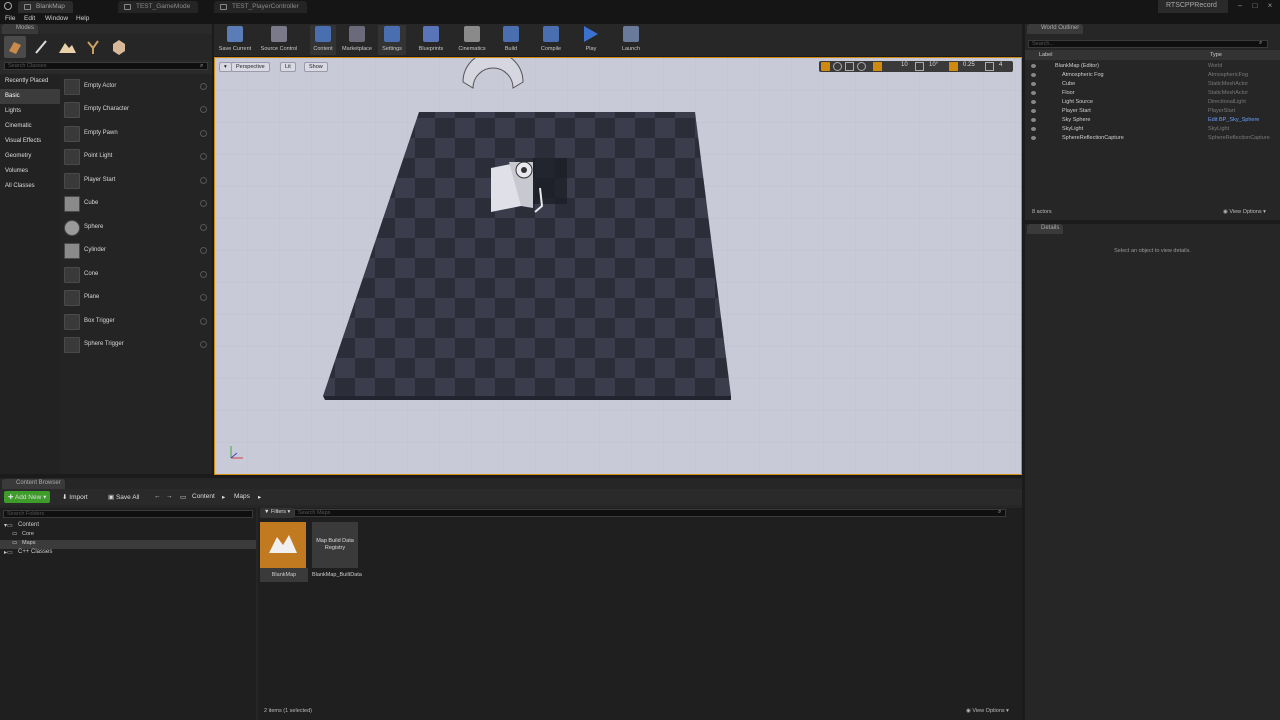 The height and width of the screenshot is (720, 1280). Describe the element at coordinates (136, 251) in the screenshot. I see `list-item-cylinder: Cylinder` at that location.